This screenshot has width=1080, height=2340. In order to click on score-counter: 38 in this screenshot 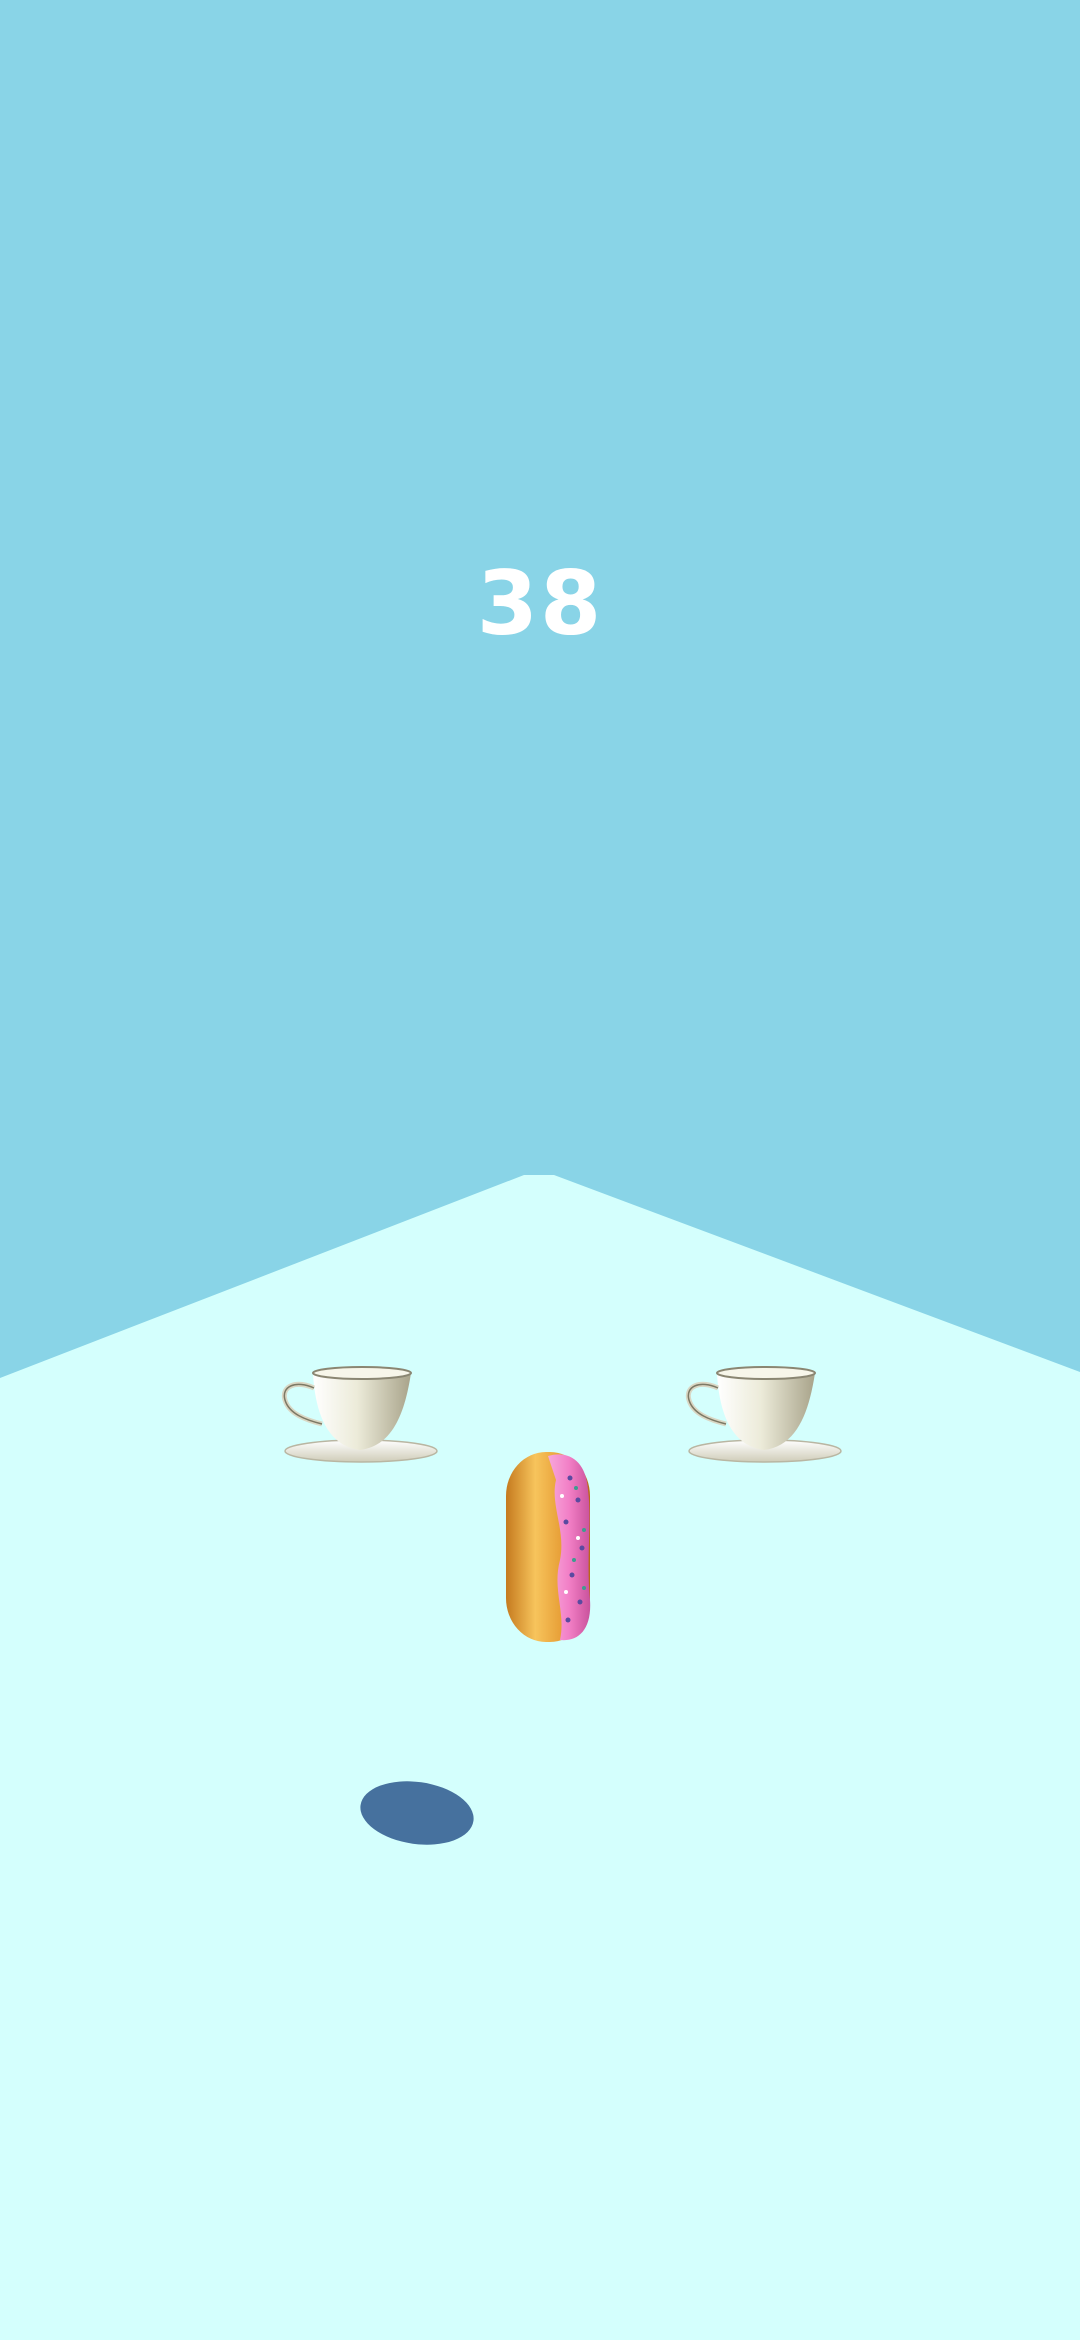, I will do `click(540, 603)`.